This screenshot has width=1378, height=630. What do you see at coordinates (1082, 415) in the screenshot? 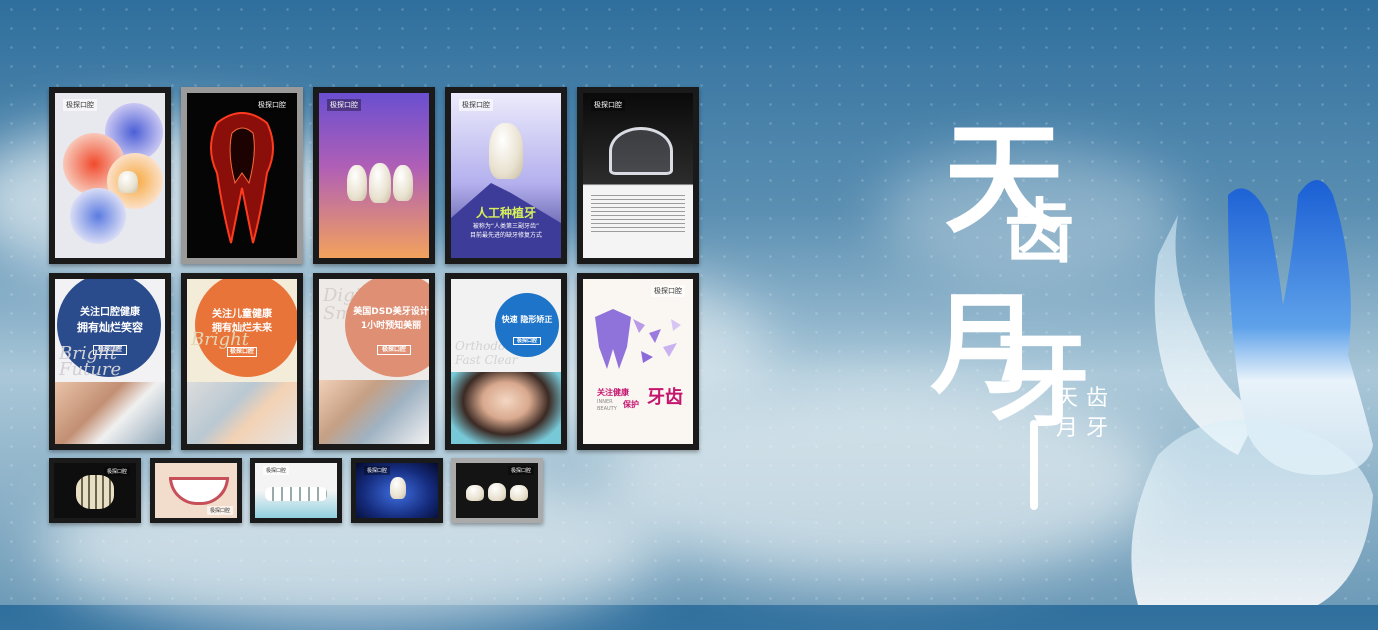
I see `seal-stamp: 天 齿 月 牙` at bounding box center [1082, 415].